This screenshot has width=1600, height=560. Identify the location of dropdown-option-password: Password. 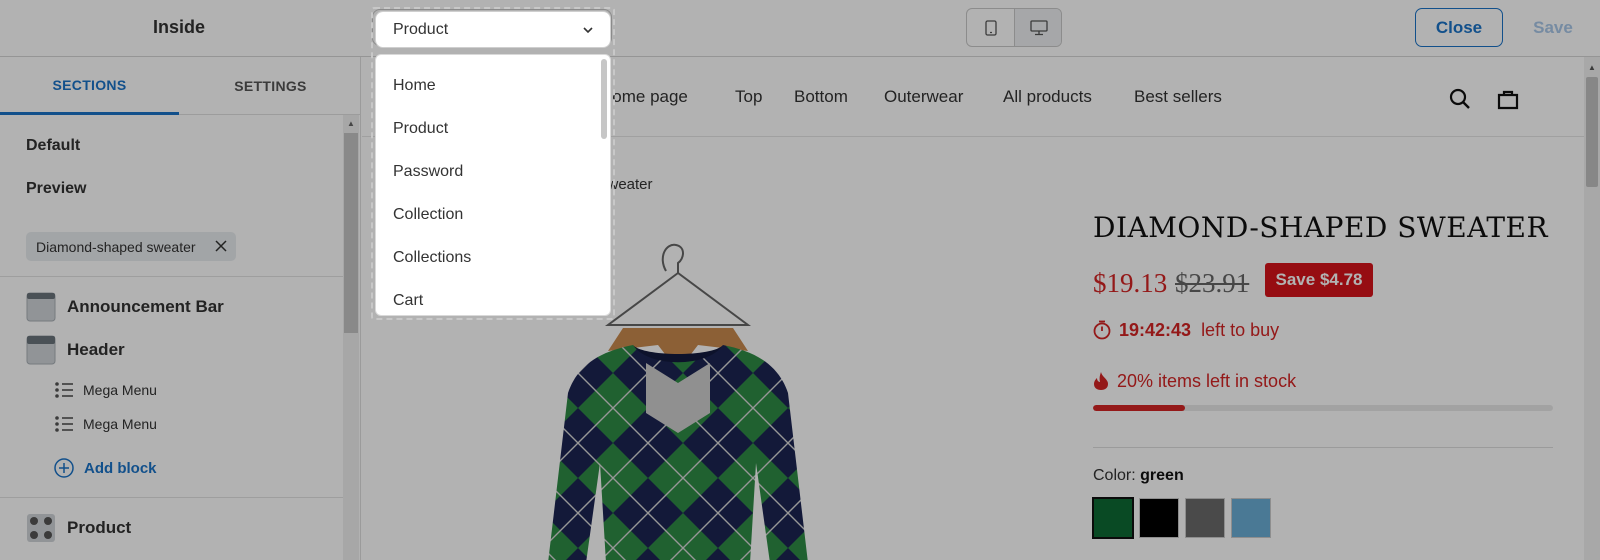
(428, 172).